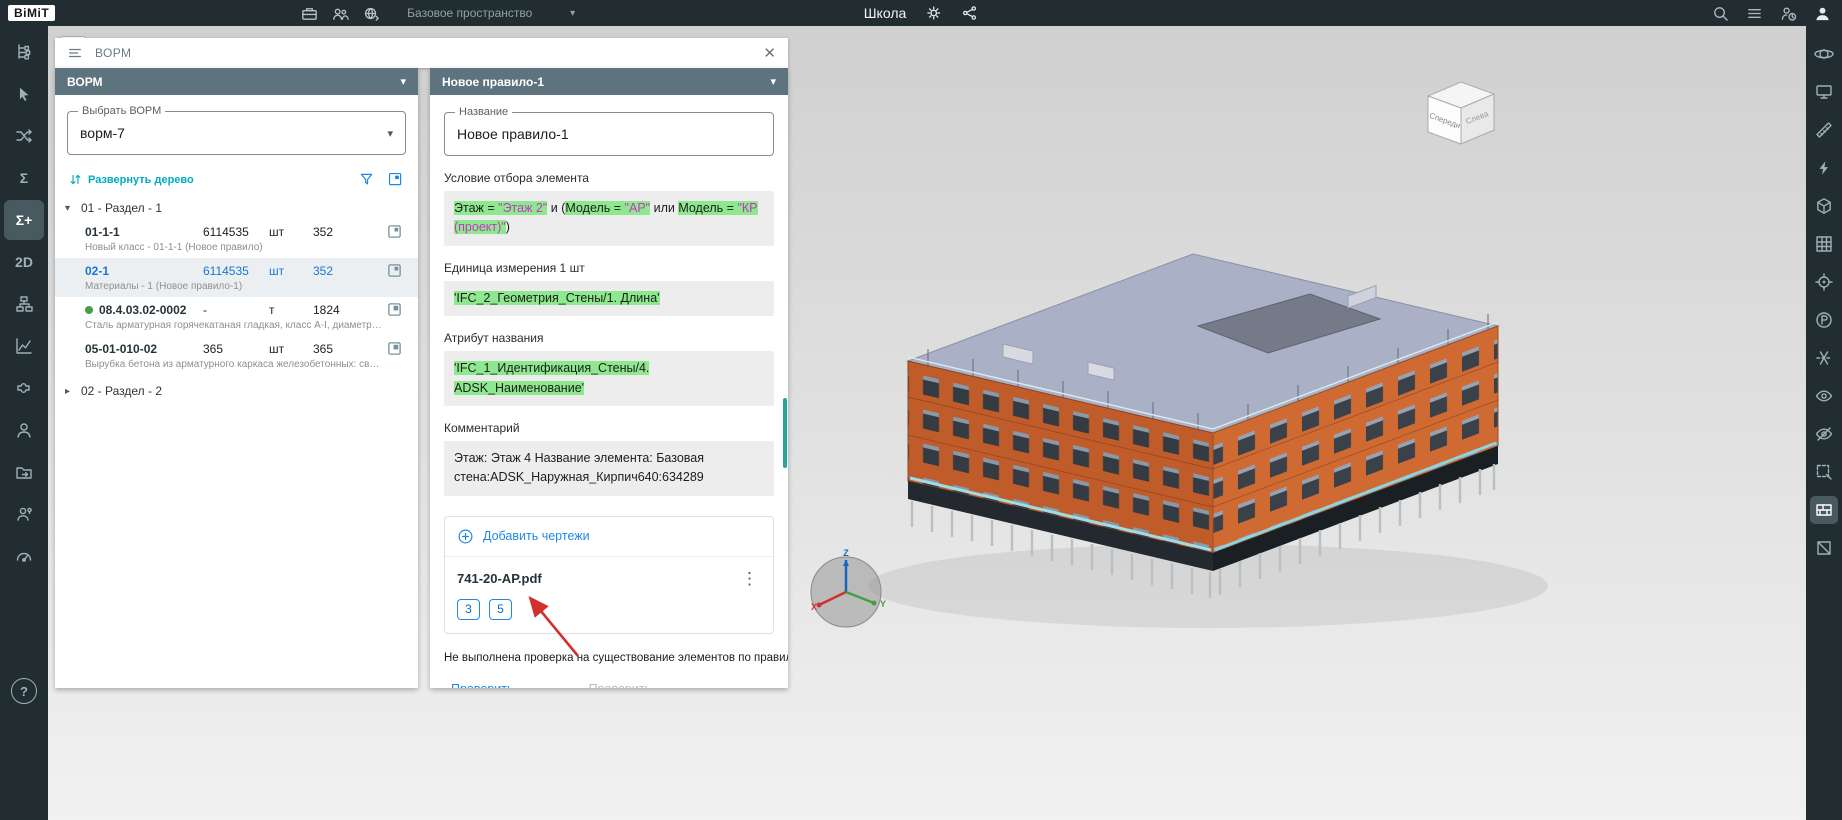 This screenshot has width=1842, height=820. I want to click on axis-y-label: Y, so click(883, 604).